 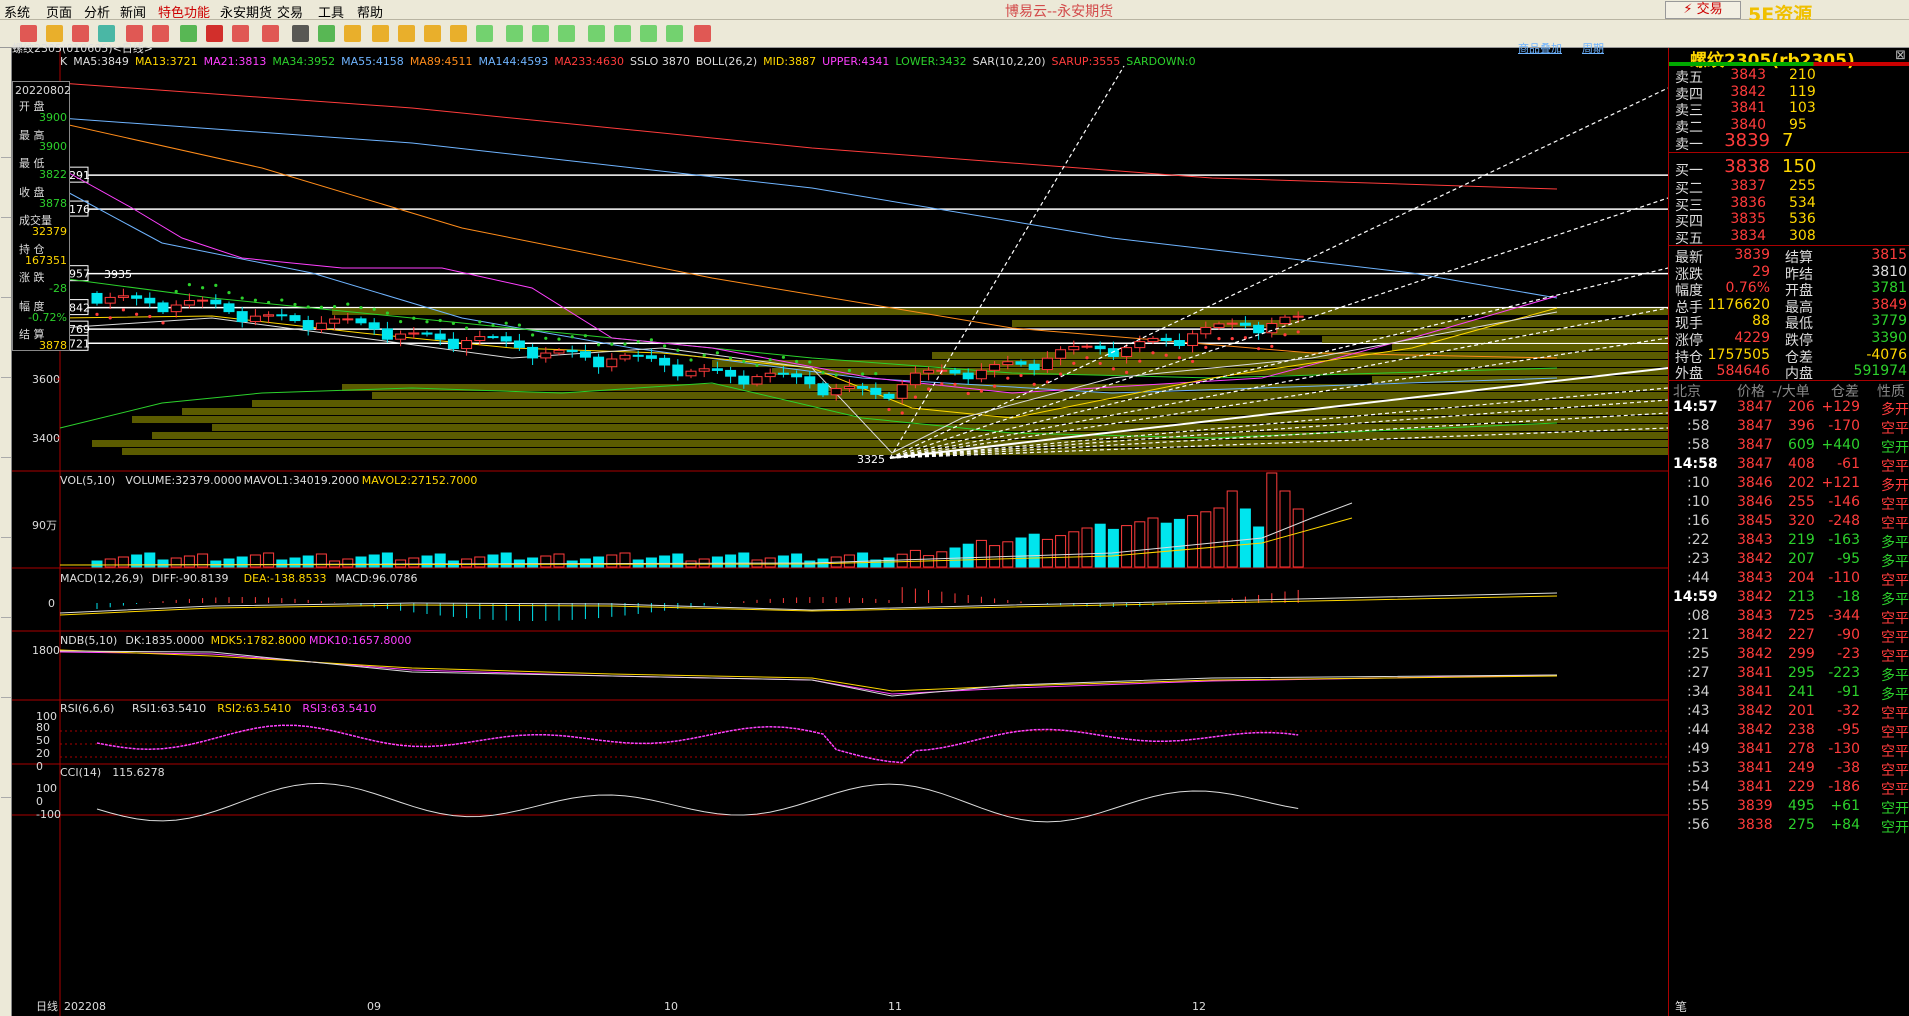 What do you see at coordinates (240, 33) in the screenshot?
I see `brush-icon` at bounding box center [240, 33].